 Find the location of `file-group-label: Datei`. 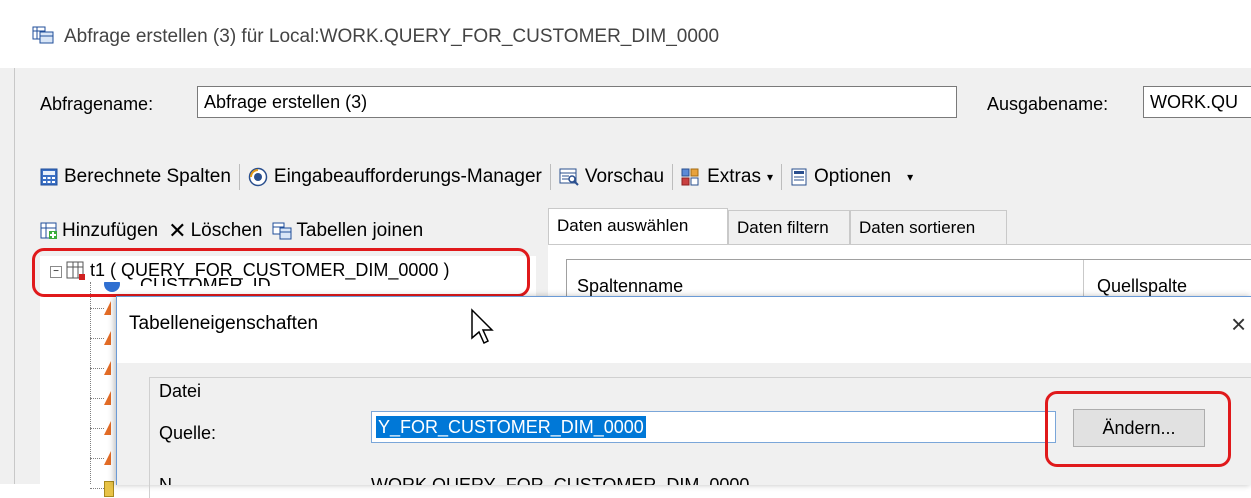

file-group-label: Datei is located at coordinates (180, 391).